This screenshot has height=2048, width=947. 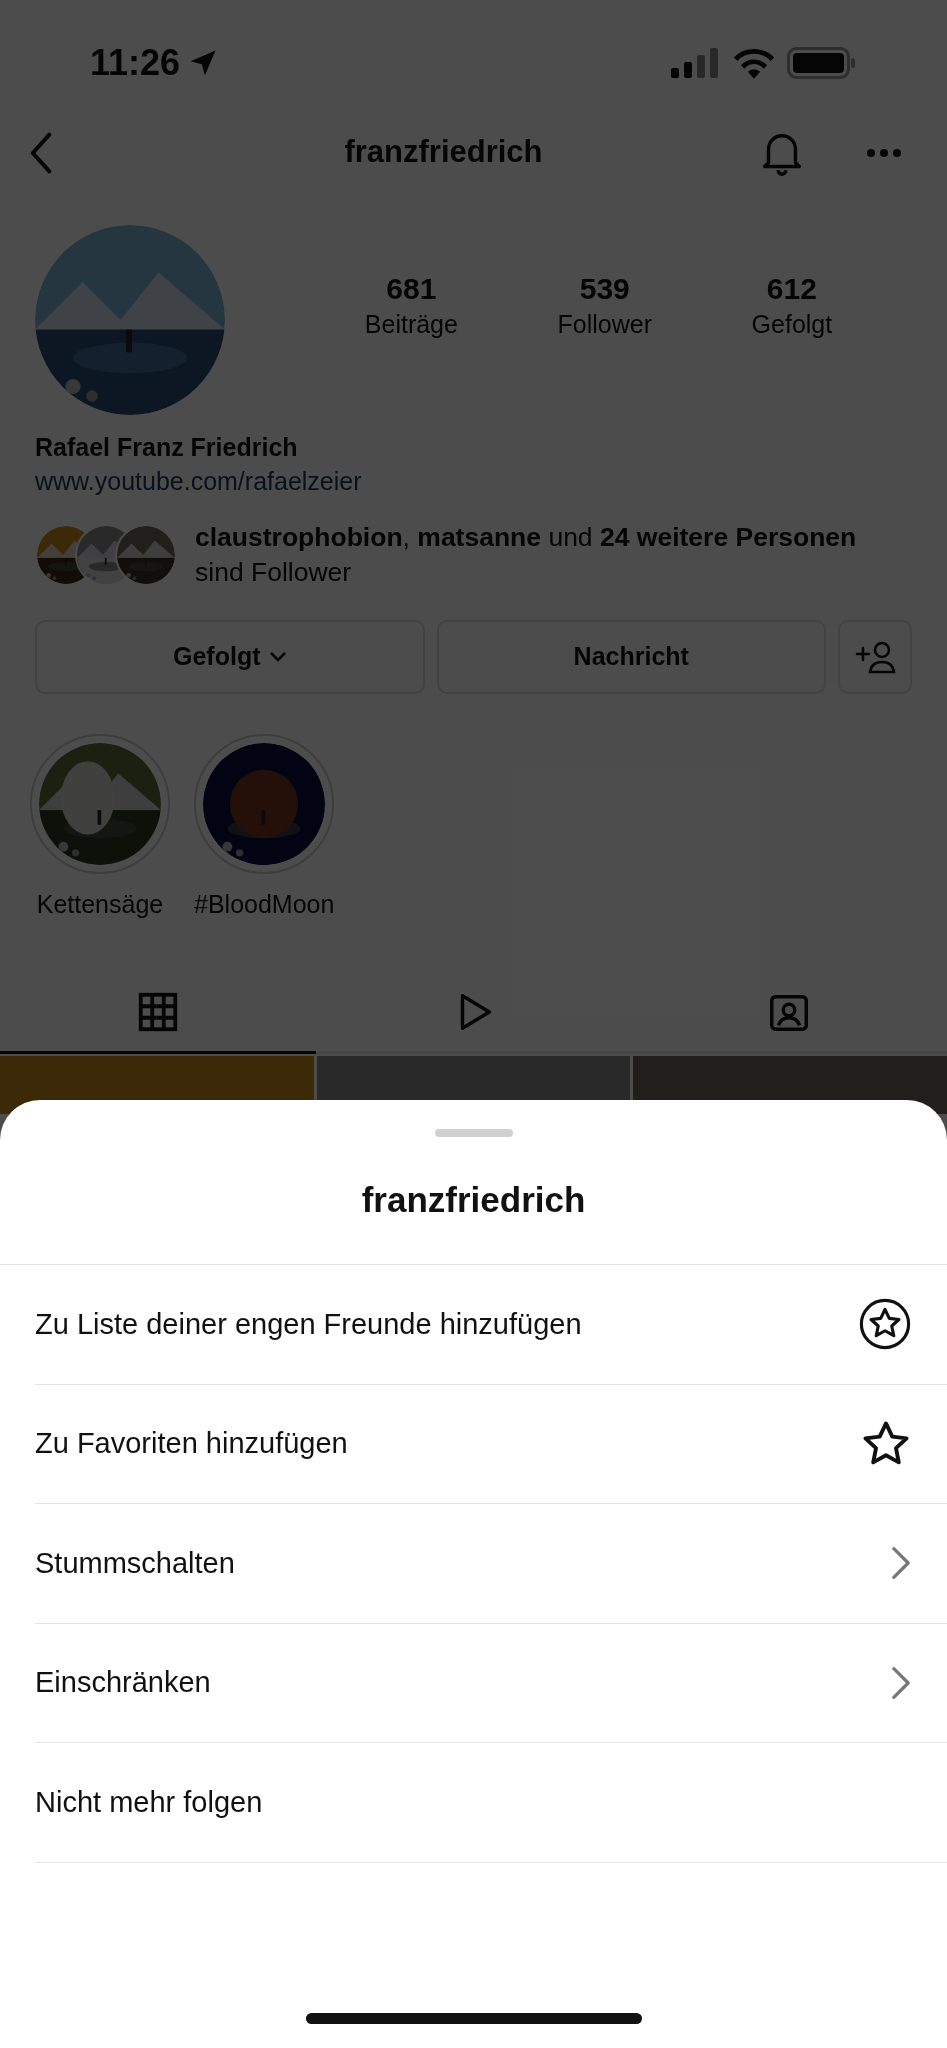 What do you see at coordinates (604, 289) in the screenshot?
I see `stat-count: 539` at bounding box center [604, 289].